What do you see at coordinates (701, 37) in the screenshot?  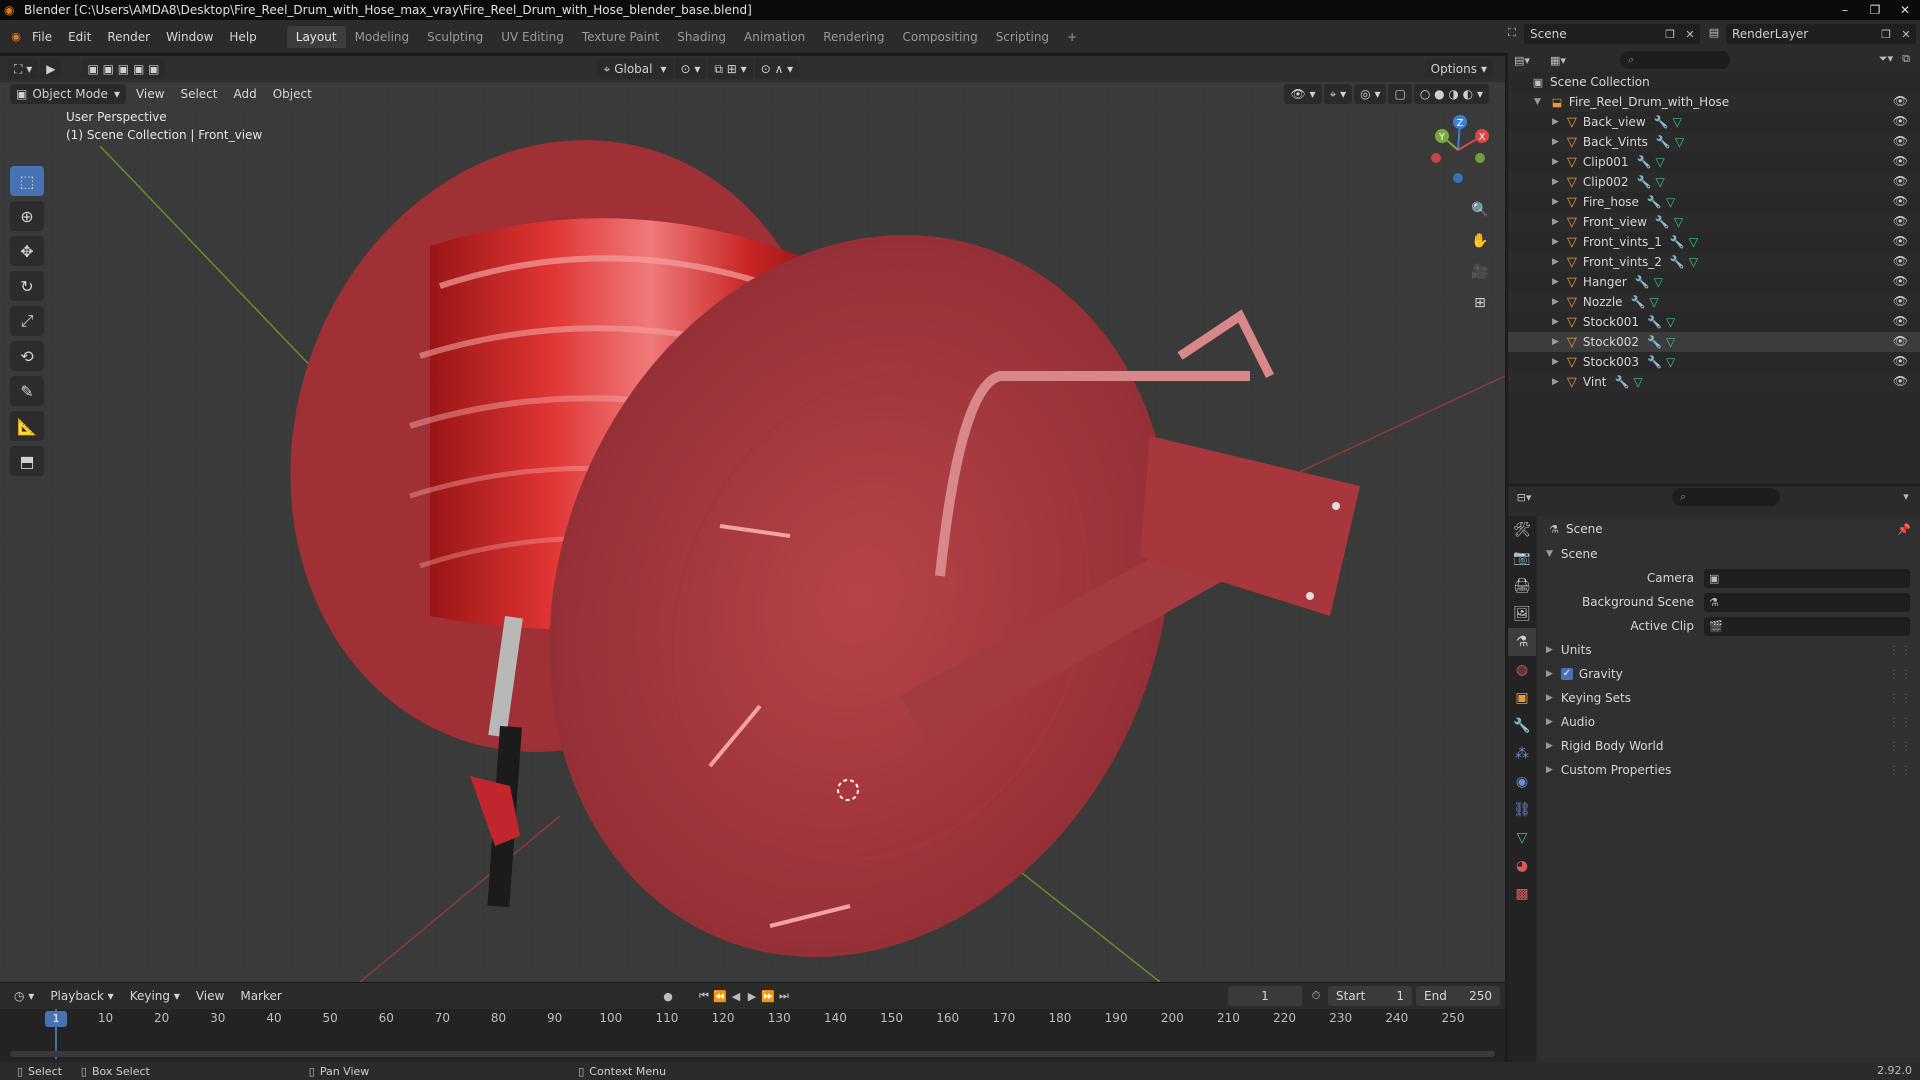 I see `tab-shading: Shading` at bounding box center [701, 37].